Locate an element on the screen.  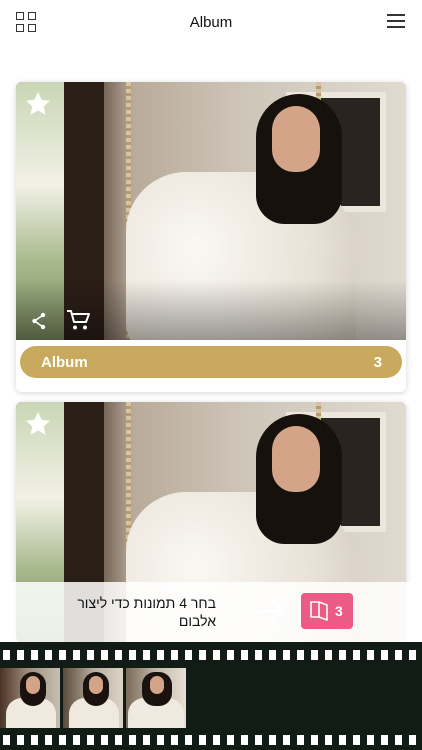
selected-count: 3 is located at coordinates (339, 611).